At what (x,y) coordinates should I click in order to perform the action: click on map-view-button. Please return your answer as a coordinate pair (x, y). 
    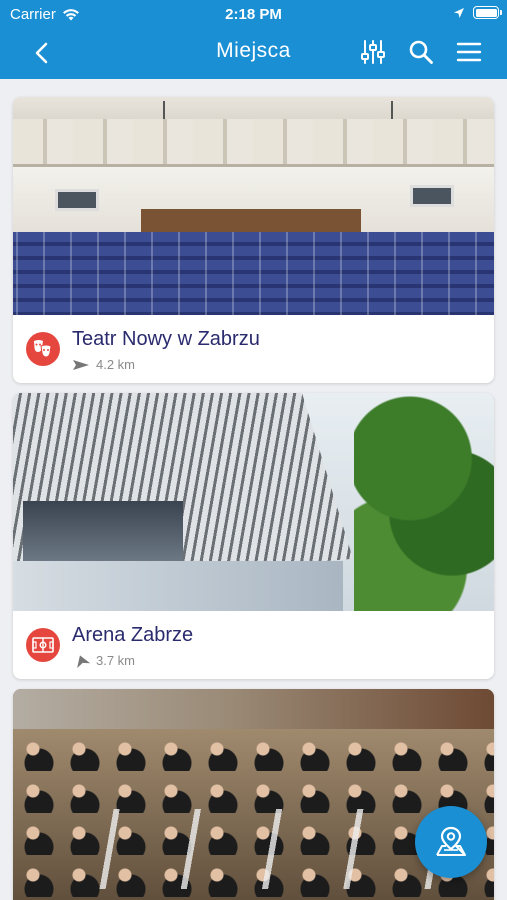
    Looking at the image, I should click on (451, 842).